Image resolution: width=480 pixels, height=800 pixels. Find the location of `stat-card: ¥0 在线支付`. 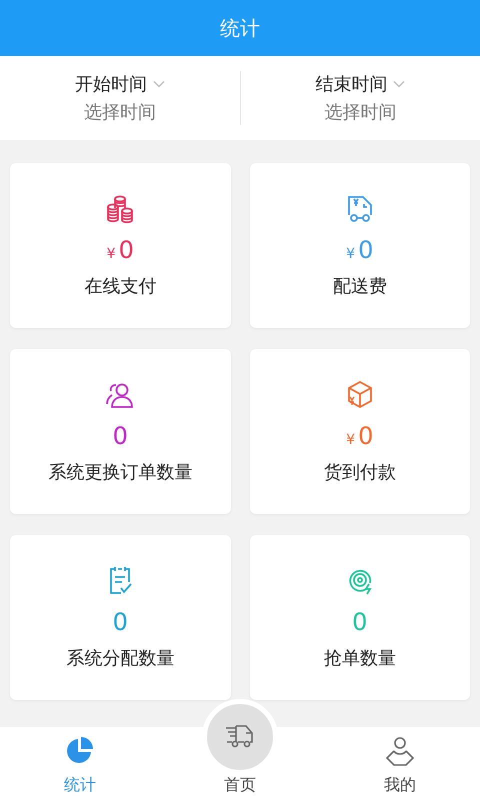

stat-card: ¥0 在线支付 is located at coordinates (120, 245).